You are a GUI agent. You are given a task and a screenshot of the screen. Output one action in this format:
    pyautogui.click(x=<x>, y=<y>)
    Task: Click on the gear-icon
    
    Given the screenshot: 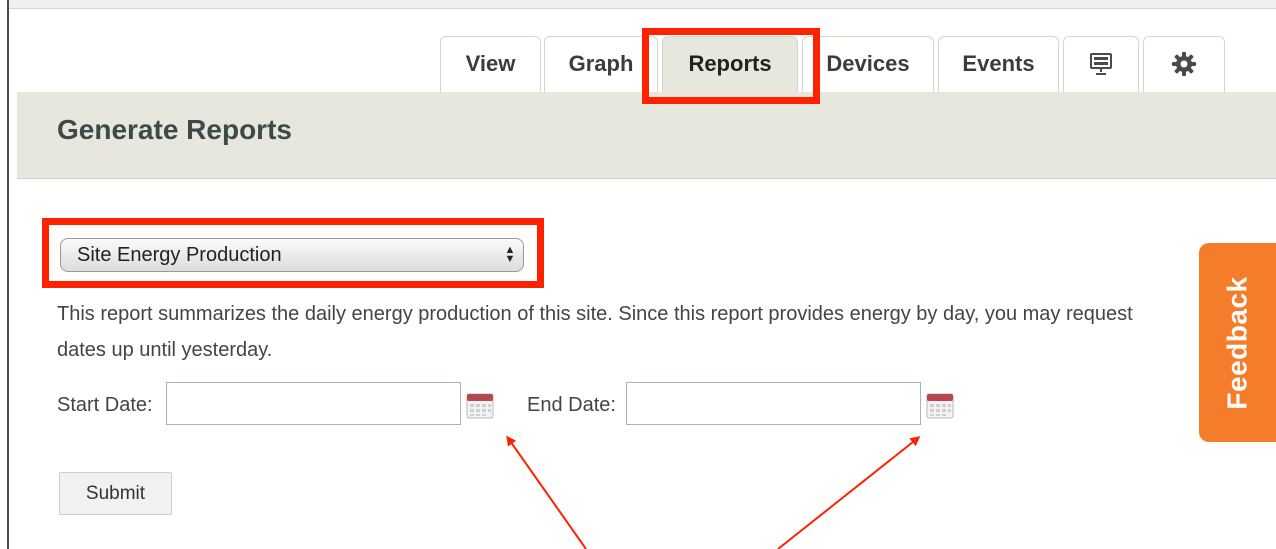 What is the action you would take?
    pyautogui.click(x=1184, y=63)
    